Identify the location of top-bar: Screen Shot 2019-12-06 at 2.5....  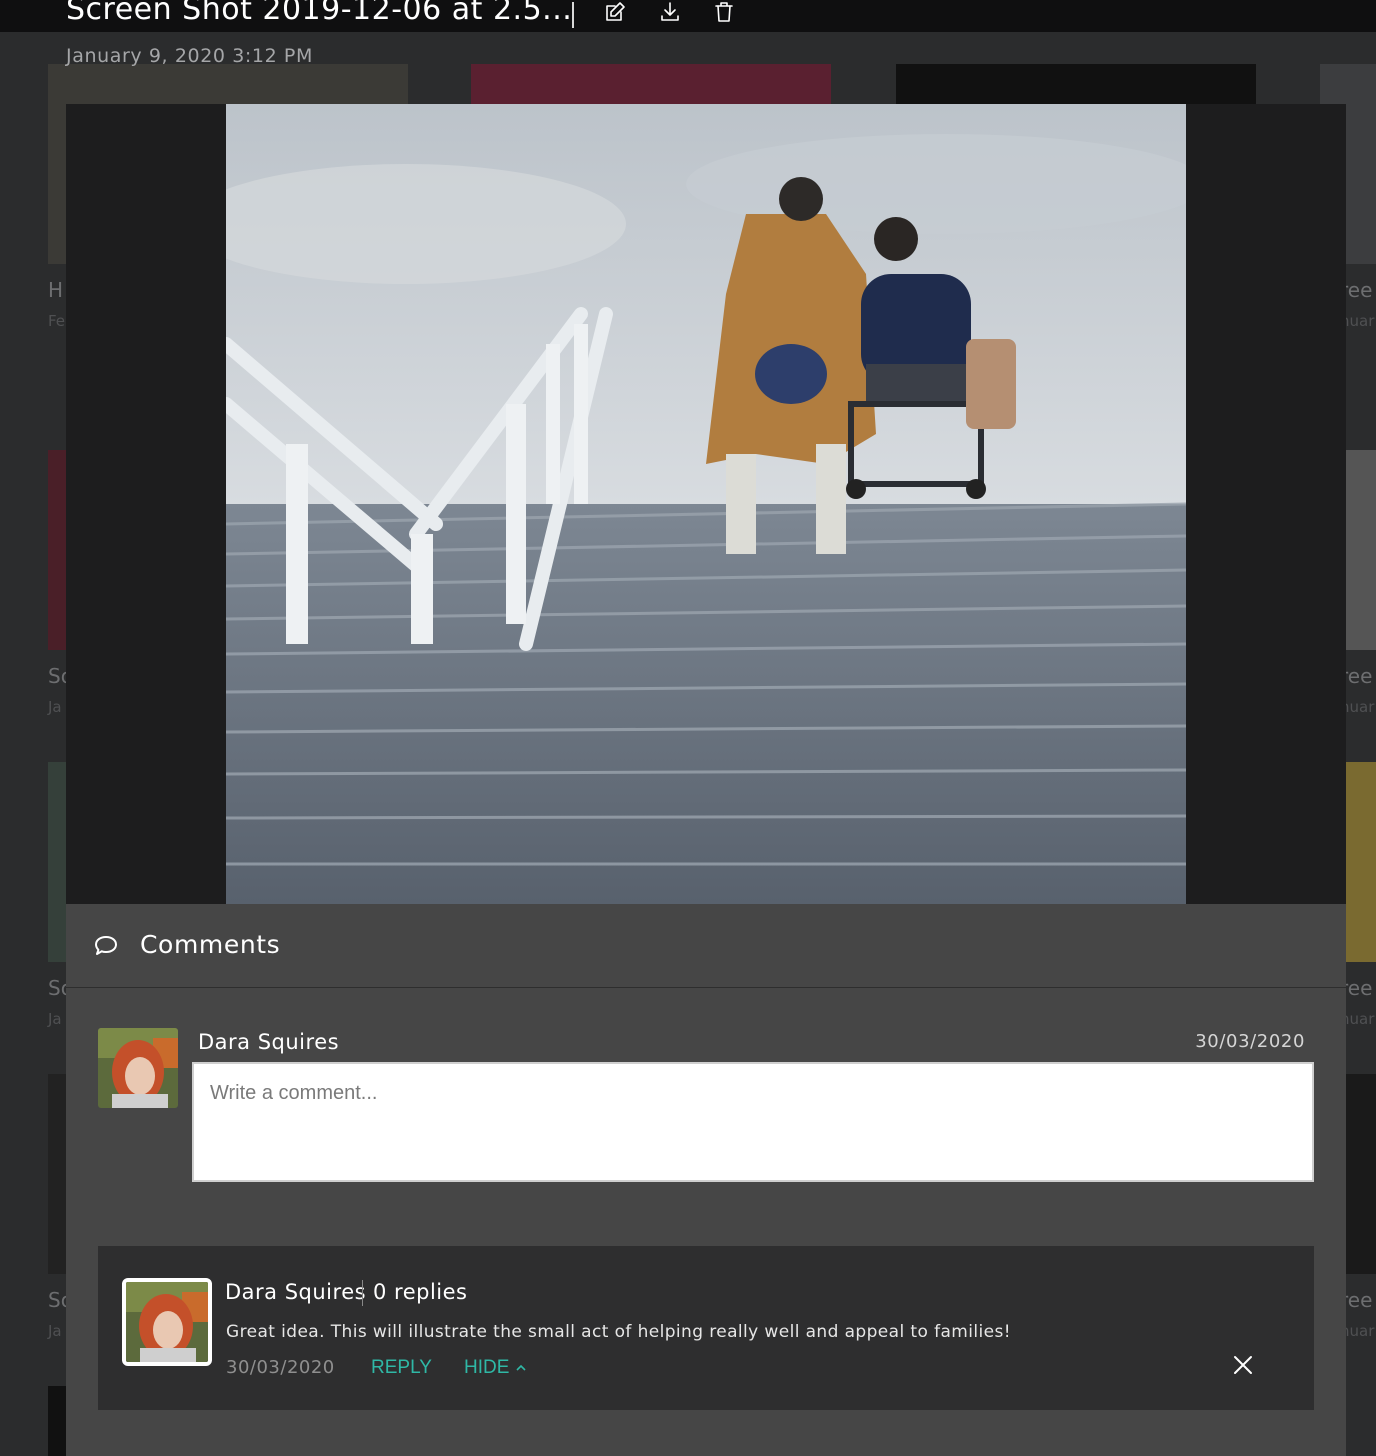
(688, 16).